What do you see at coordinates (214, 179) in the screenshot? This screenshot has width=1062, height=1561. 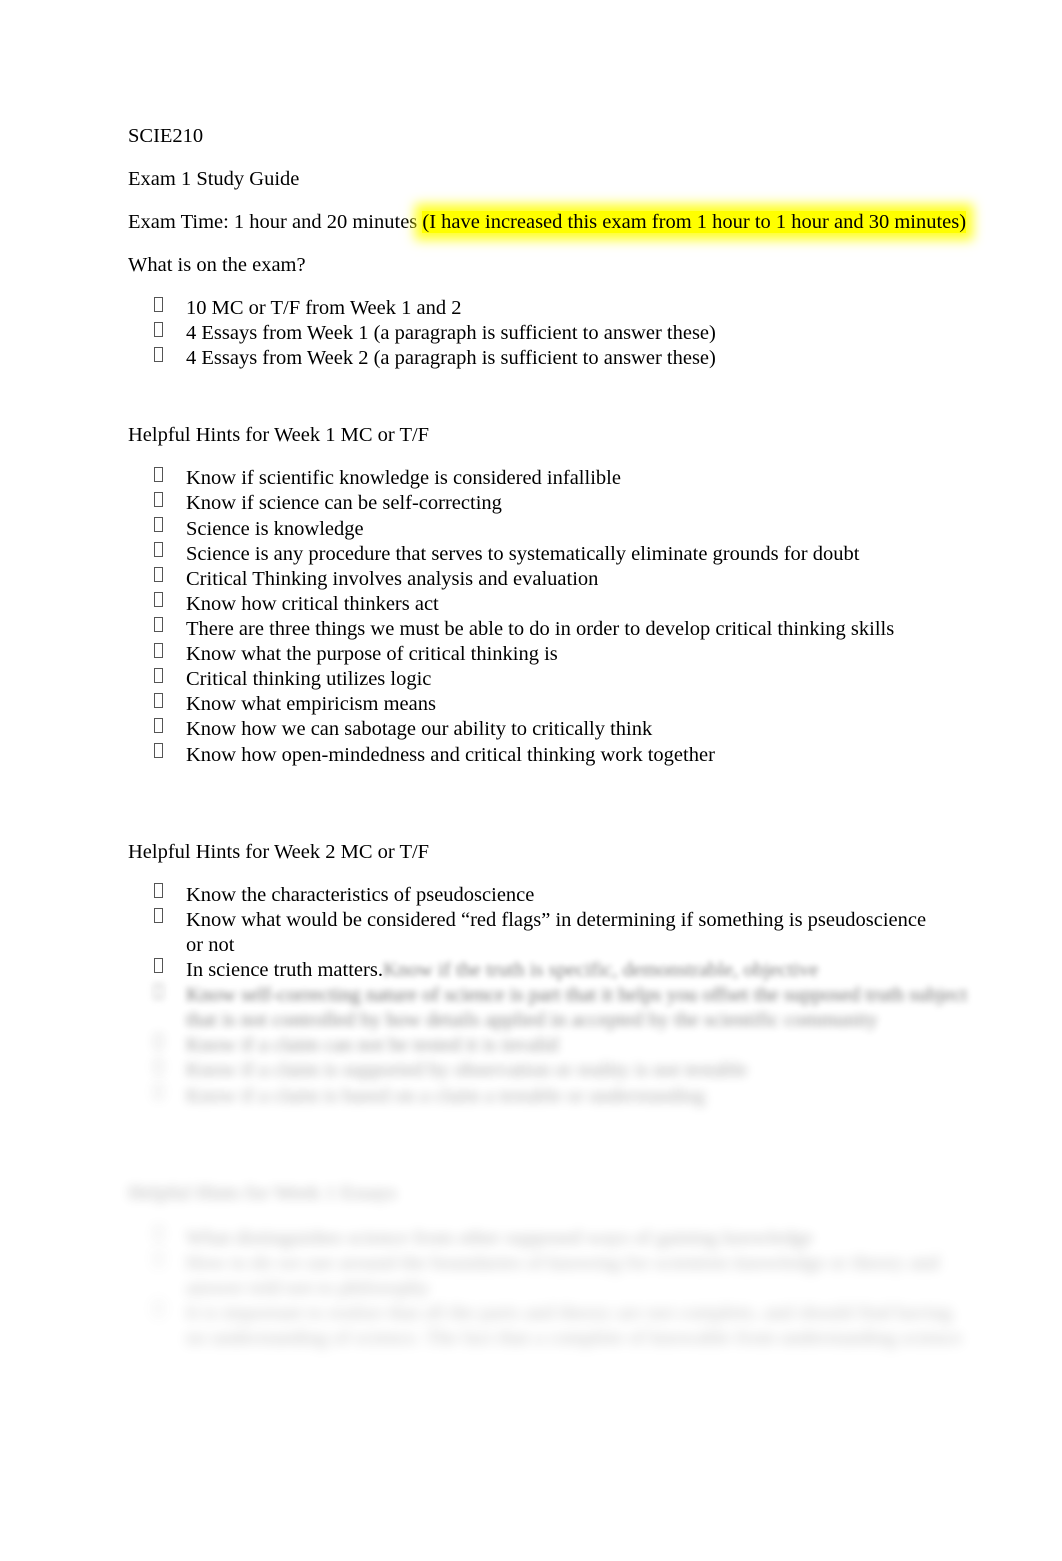 I see `page-title: Exam 1 Study Guide` at bounding box center [214, 179].